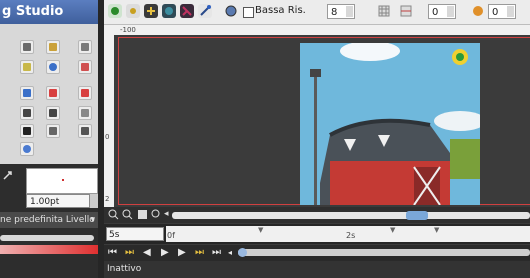  What do you see at coordinates (85, 113) in the screenshot?
I see `tool-eyedropper-icon` at bounding box center [85, 113].